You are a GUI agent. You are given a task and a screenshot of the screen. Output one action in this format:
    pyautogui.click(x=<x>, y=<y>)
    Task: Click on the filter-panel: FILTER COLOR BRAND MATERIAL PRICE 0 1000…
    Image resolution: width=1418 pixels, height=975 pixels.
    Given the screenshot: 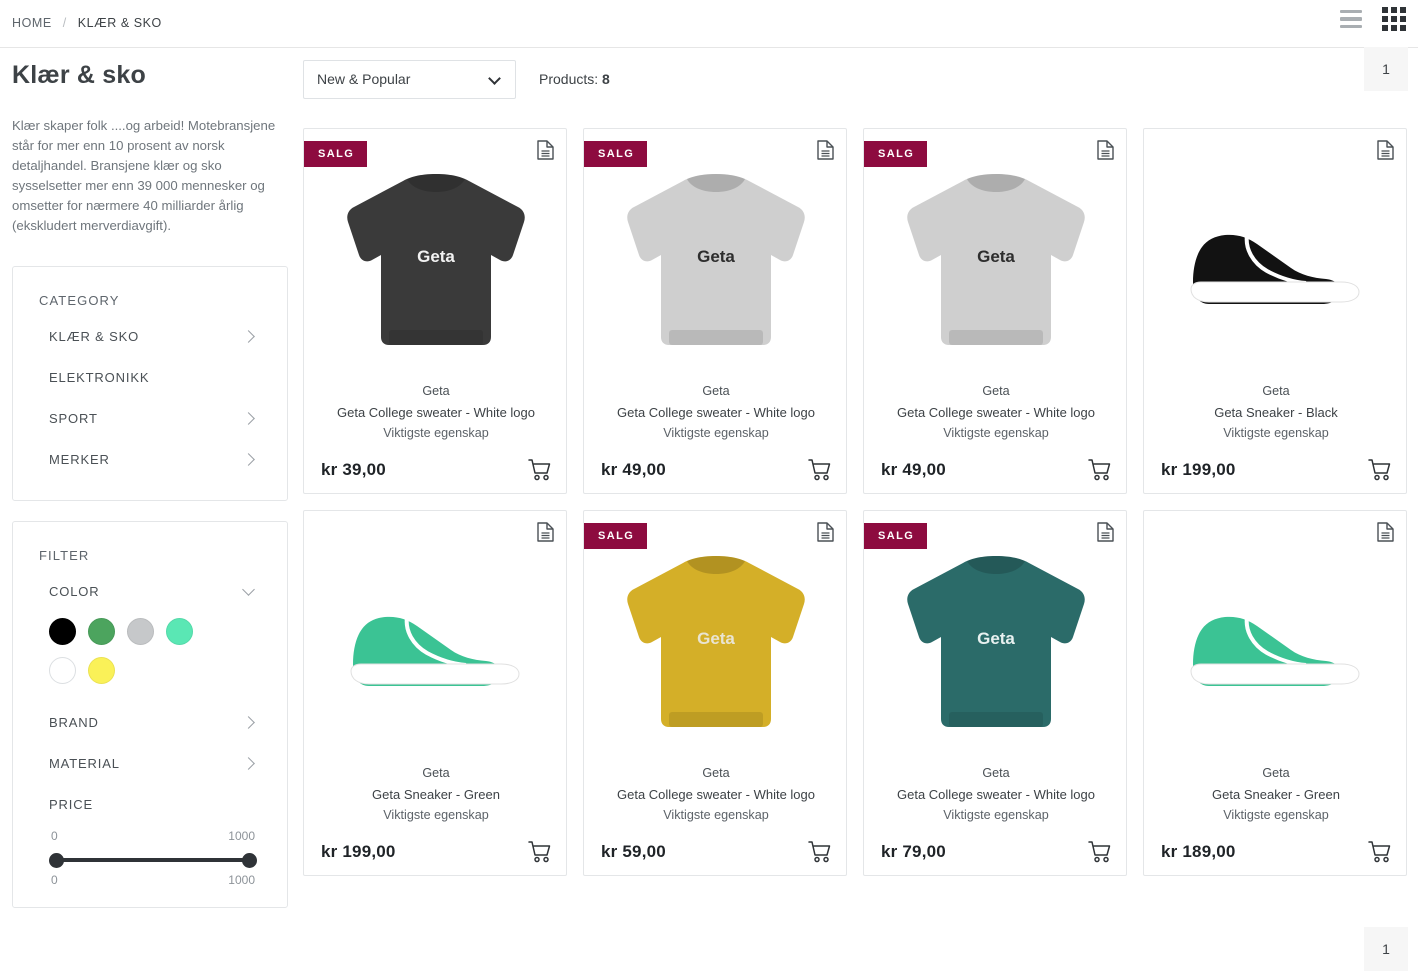 What is the action you would take?
    pyautogui.click(x=150, y=714)
    